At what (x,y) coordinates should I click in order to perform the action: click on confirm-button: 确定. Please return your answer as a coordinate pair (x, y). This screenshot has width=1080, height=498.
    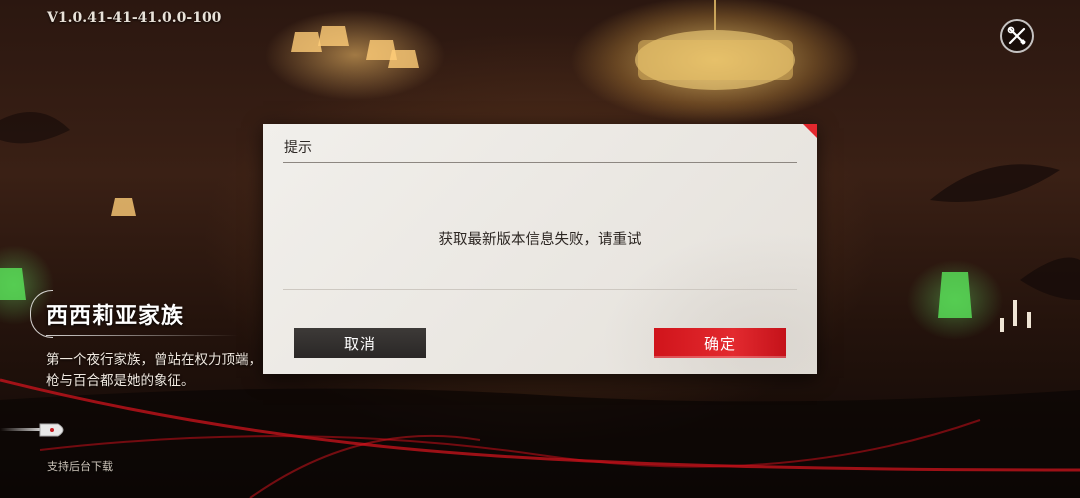
    Looking at the image, I should click on (720, 343).